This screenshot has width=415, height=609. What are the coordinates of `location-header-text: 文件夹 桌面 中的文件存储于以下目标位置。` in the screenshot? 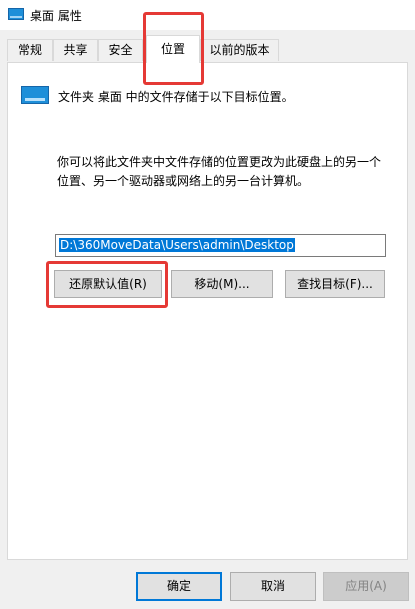 It's located at (176, 97).